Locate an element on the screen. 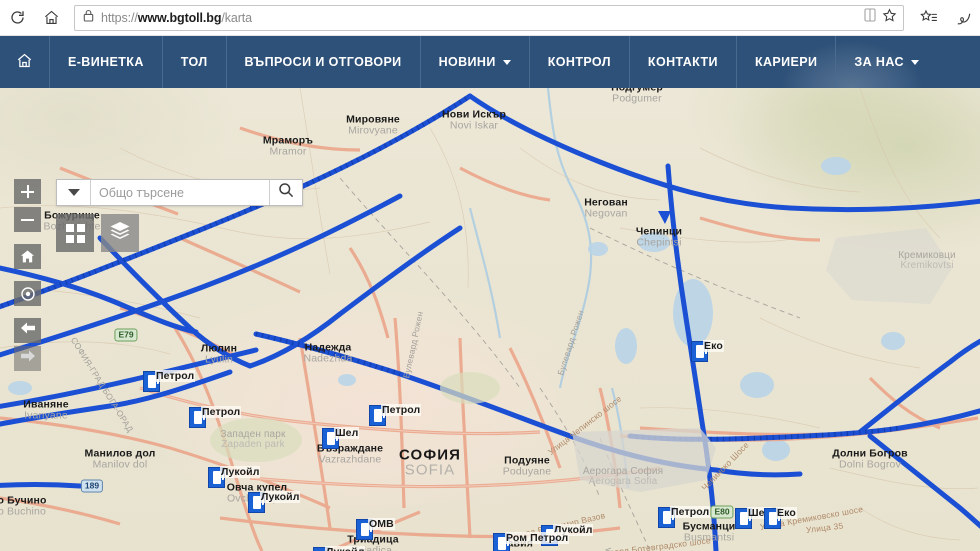 The height and width of the screenshot is (551, 980). nav-label: КАРИЕРИ is located at coordinates (786, 62).